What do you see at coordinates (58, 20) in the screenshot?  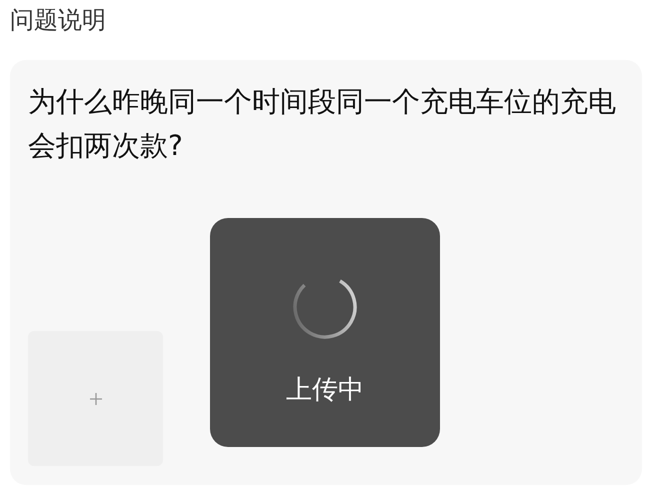 I see `section-title: 问题说明` at bounding box center [58, 20].